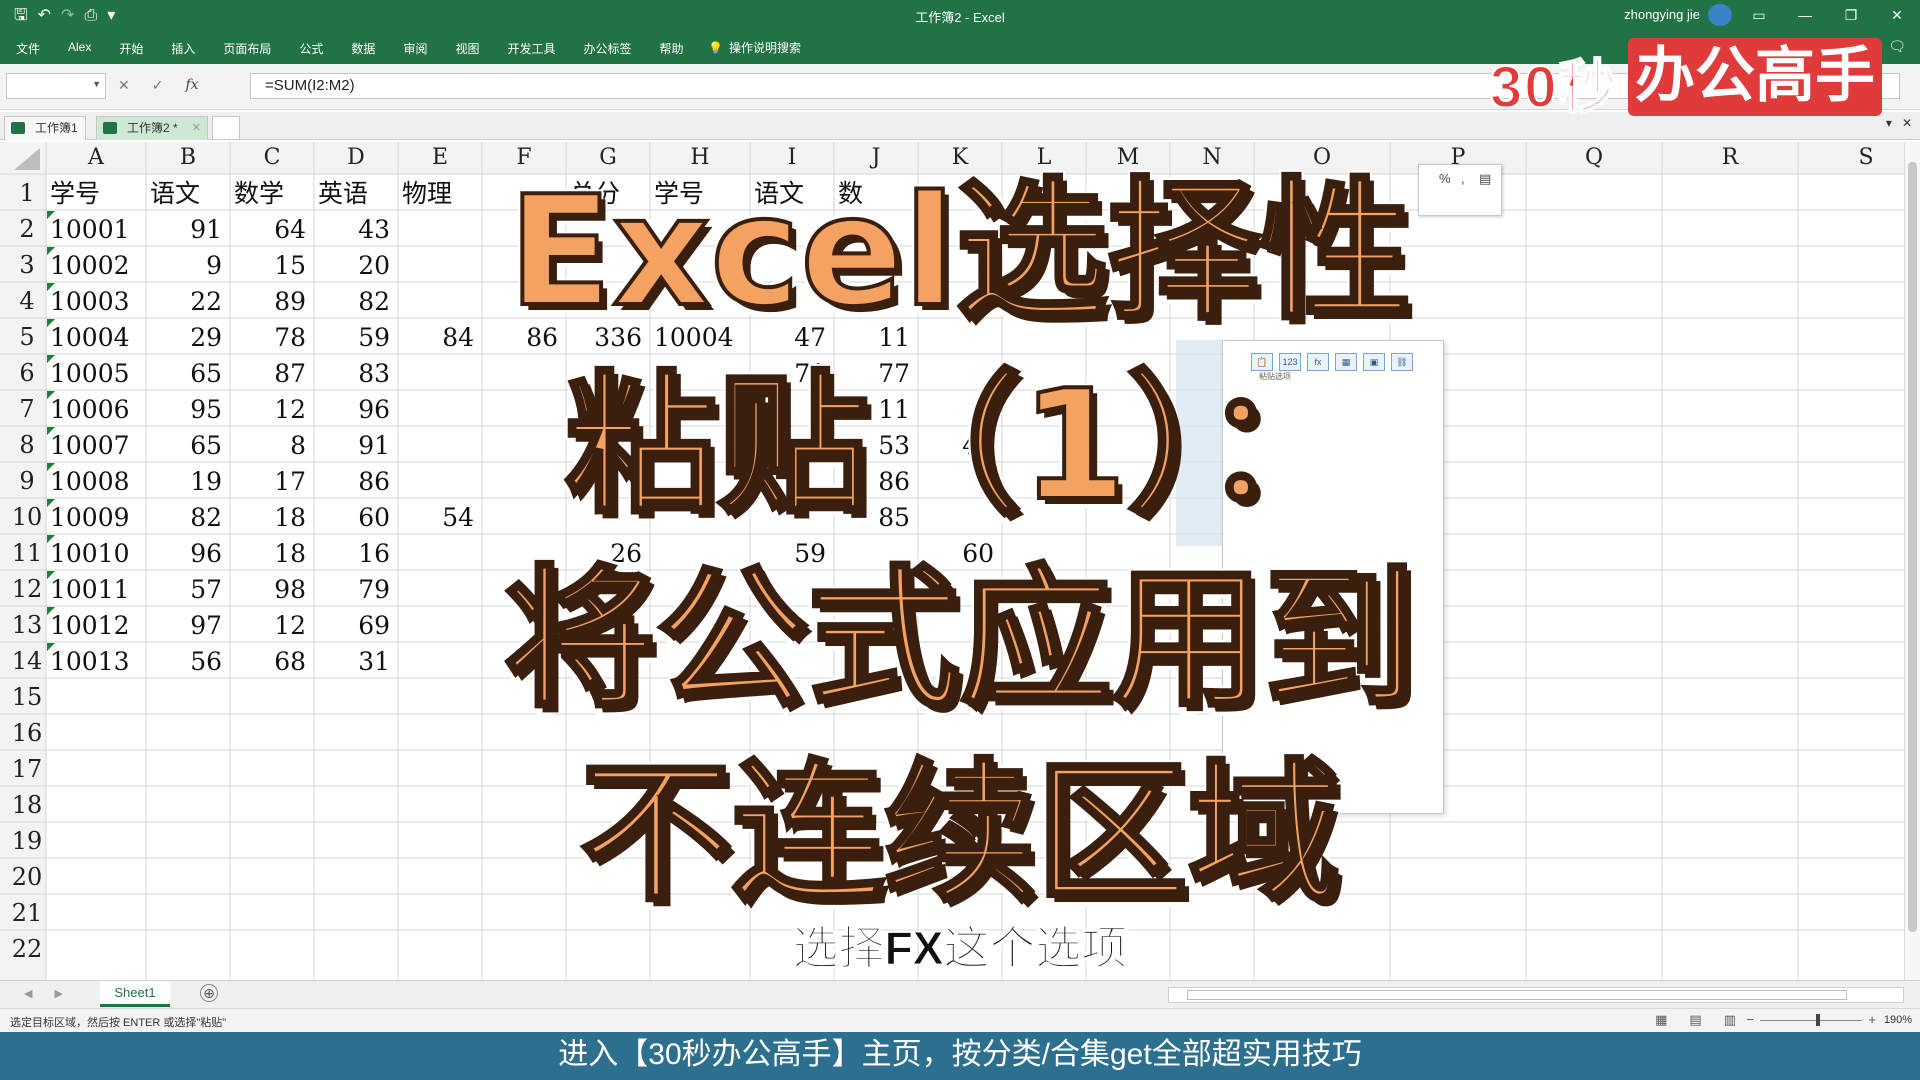 The width and height of the screenshot is (1920, 1080). I want to click on ribbon-tab: 文件, so click(28, 48).